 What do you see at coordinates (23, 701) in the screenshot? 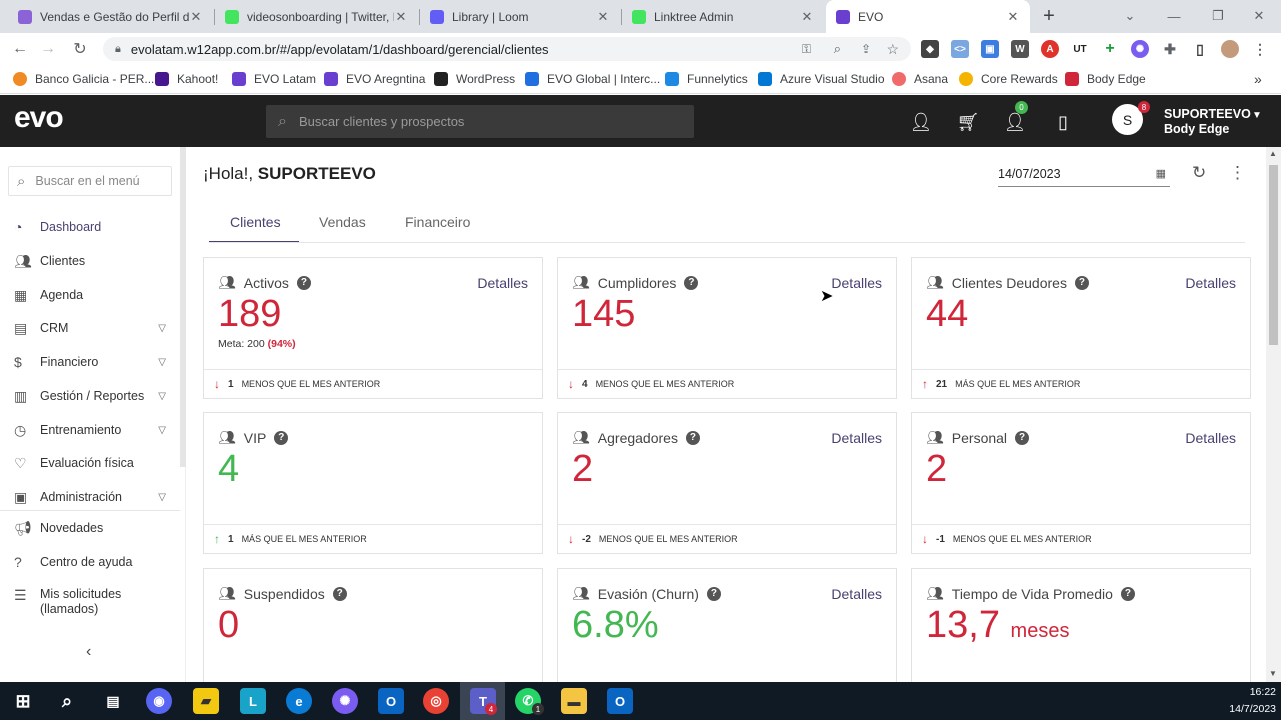
I see `windows-start-icon: ⊞` at bounding box center [23, 701].